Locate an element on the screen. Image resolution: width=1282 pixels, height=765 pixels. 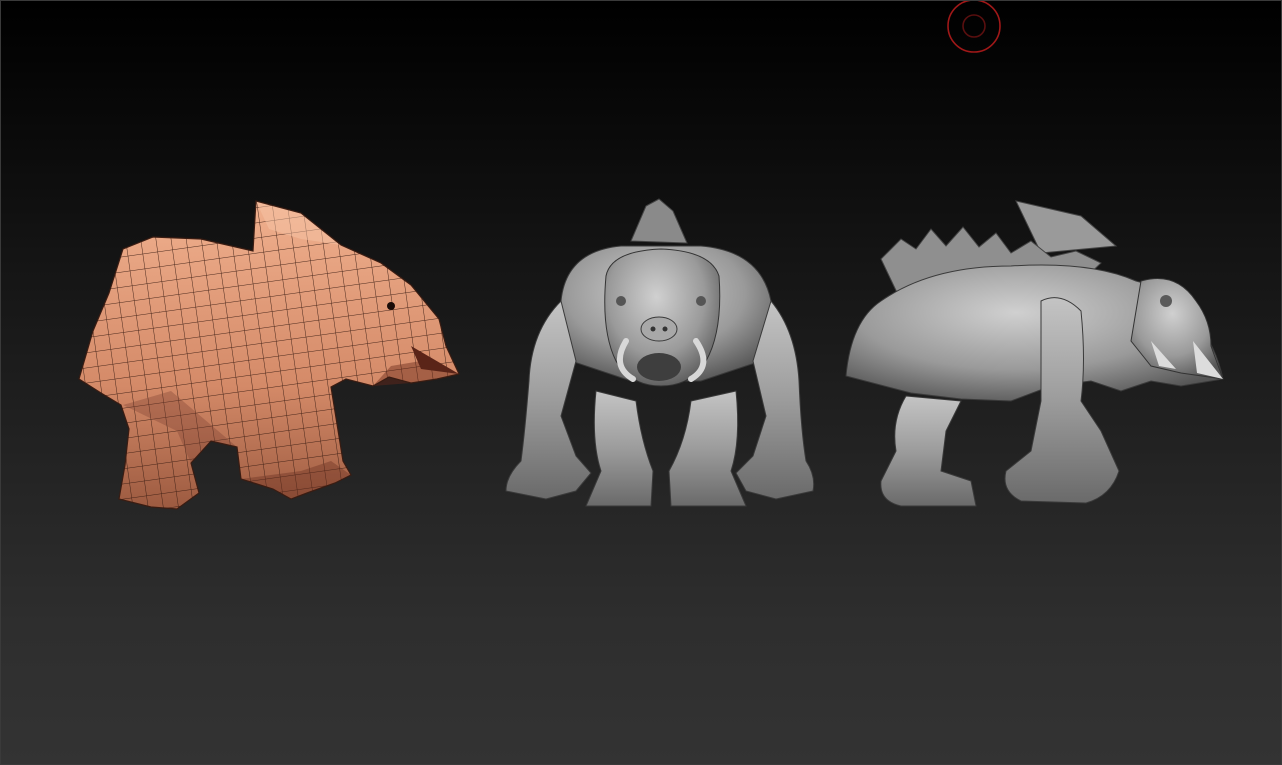
sculpted-creature-front is located at coordinates (660, 352).